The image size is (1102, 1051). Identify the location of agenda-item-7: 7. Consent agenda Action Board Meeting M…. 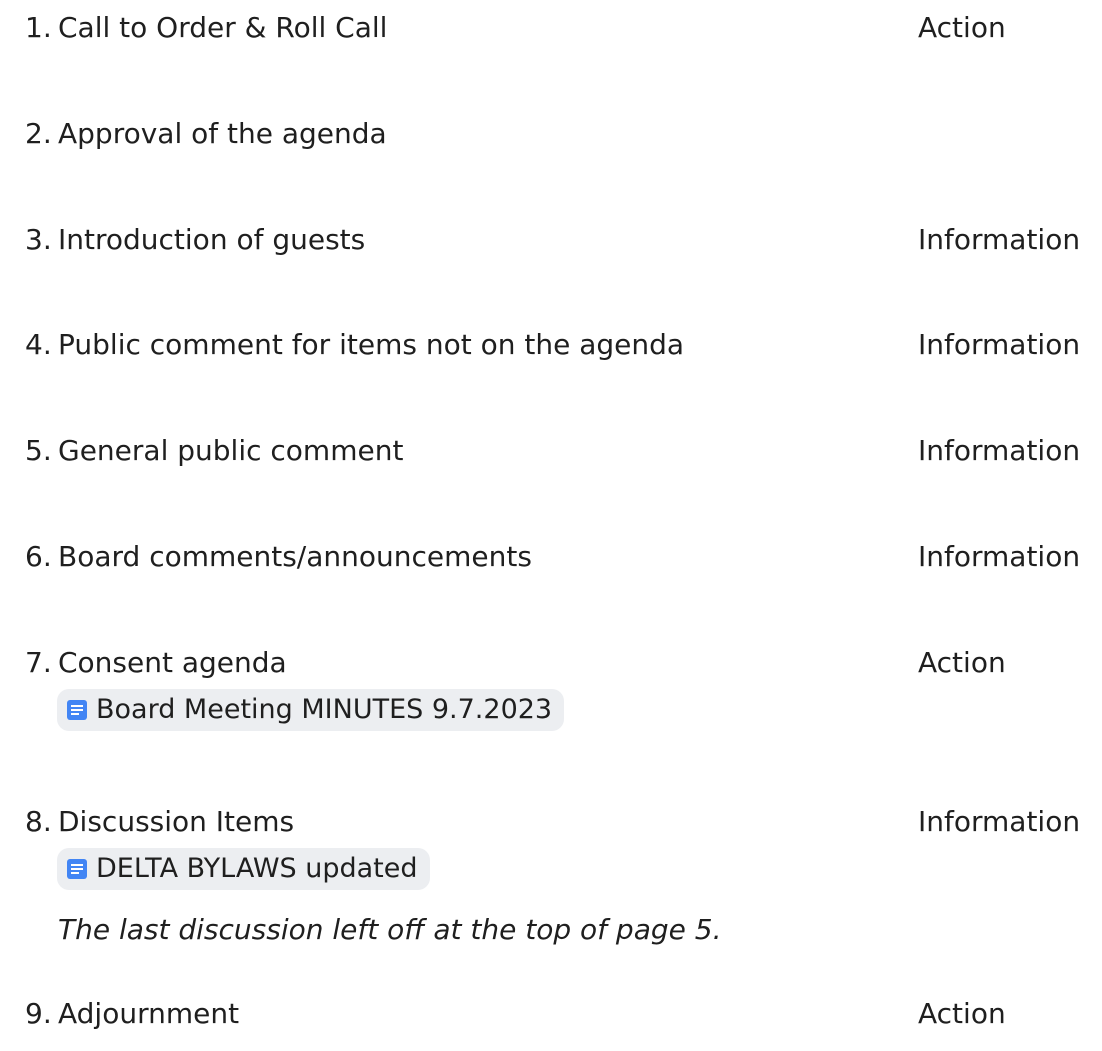
(551, 683).